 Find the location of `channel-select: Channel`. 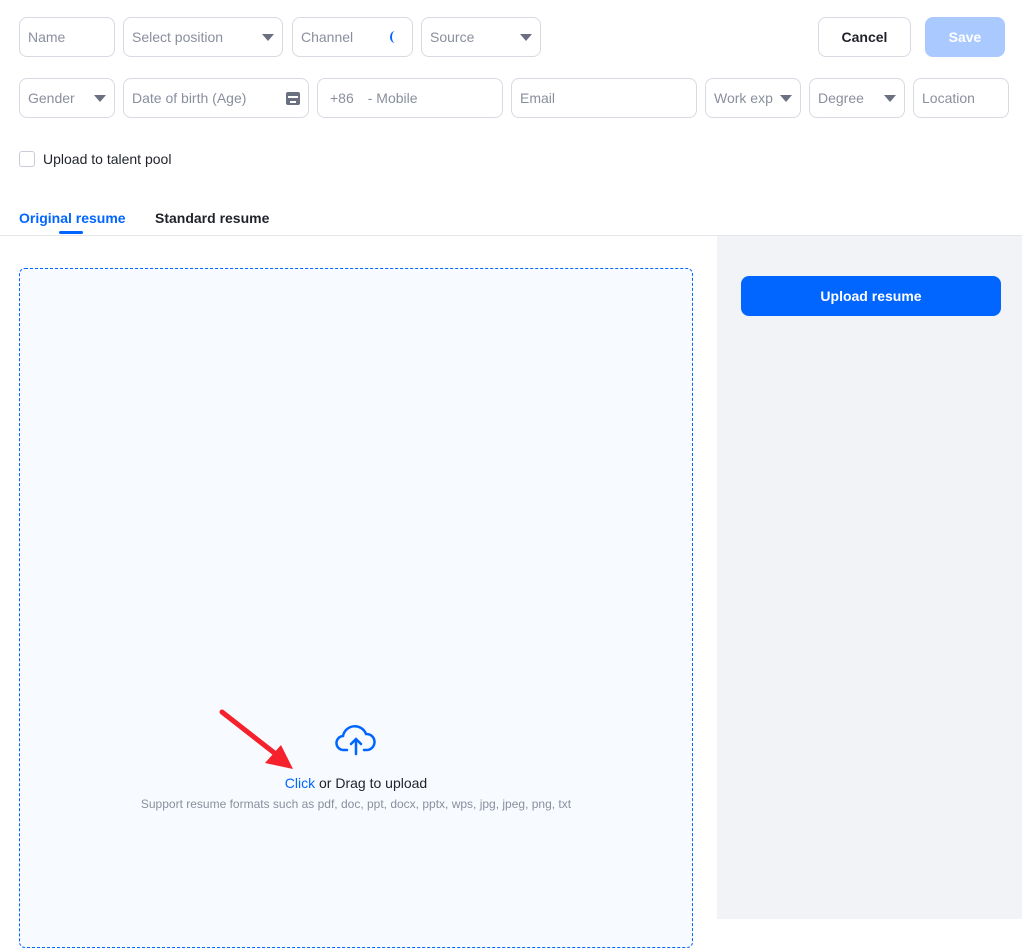

channel-select: Channel is located at coordinates (352, 37).